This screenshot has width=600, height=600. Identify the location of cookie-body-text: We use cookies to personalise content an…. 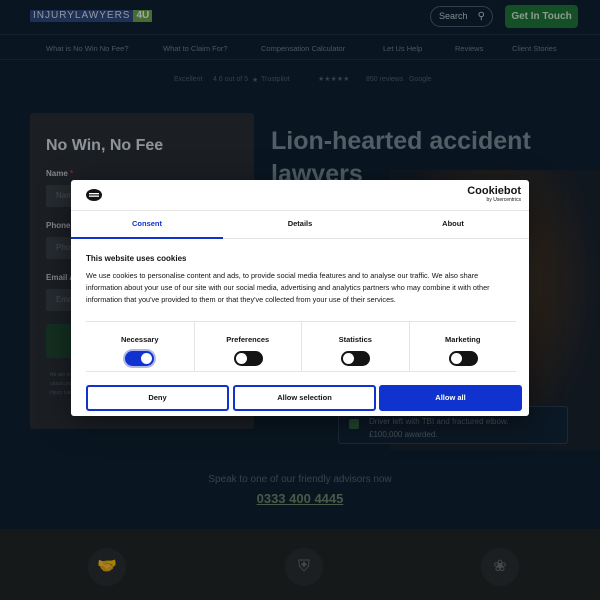
(288, 287).